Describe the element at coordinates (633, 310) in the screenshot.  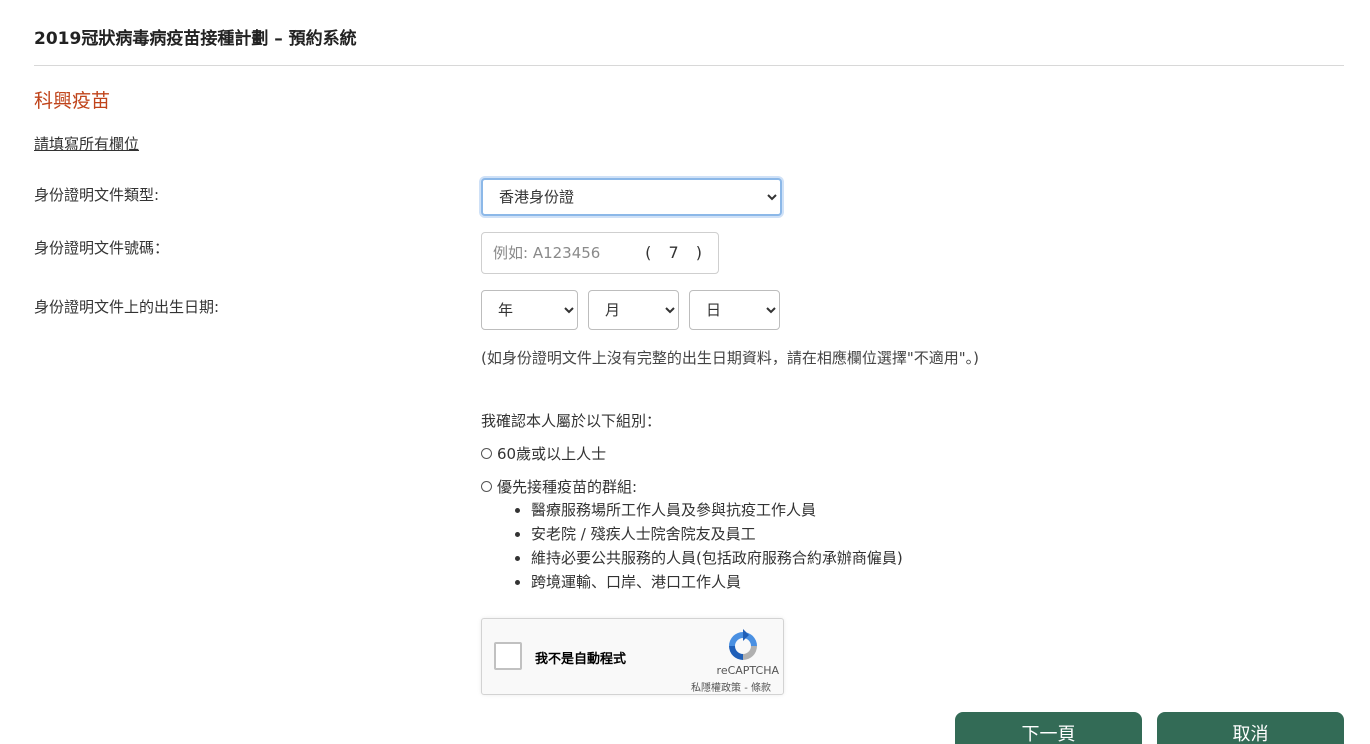
I see `dob-month-select: 月` at that location.